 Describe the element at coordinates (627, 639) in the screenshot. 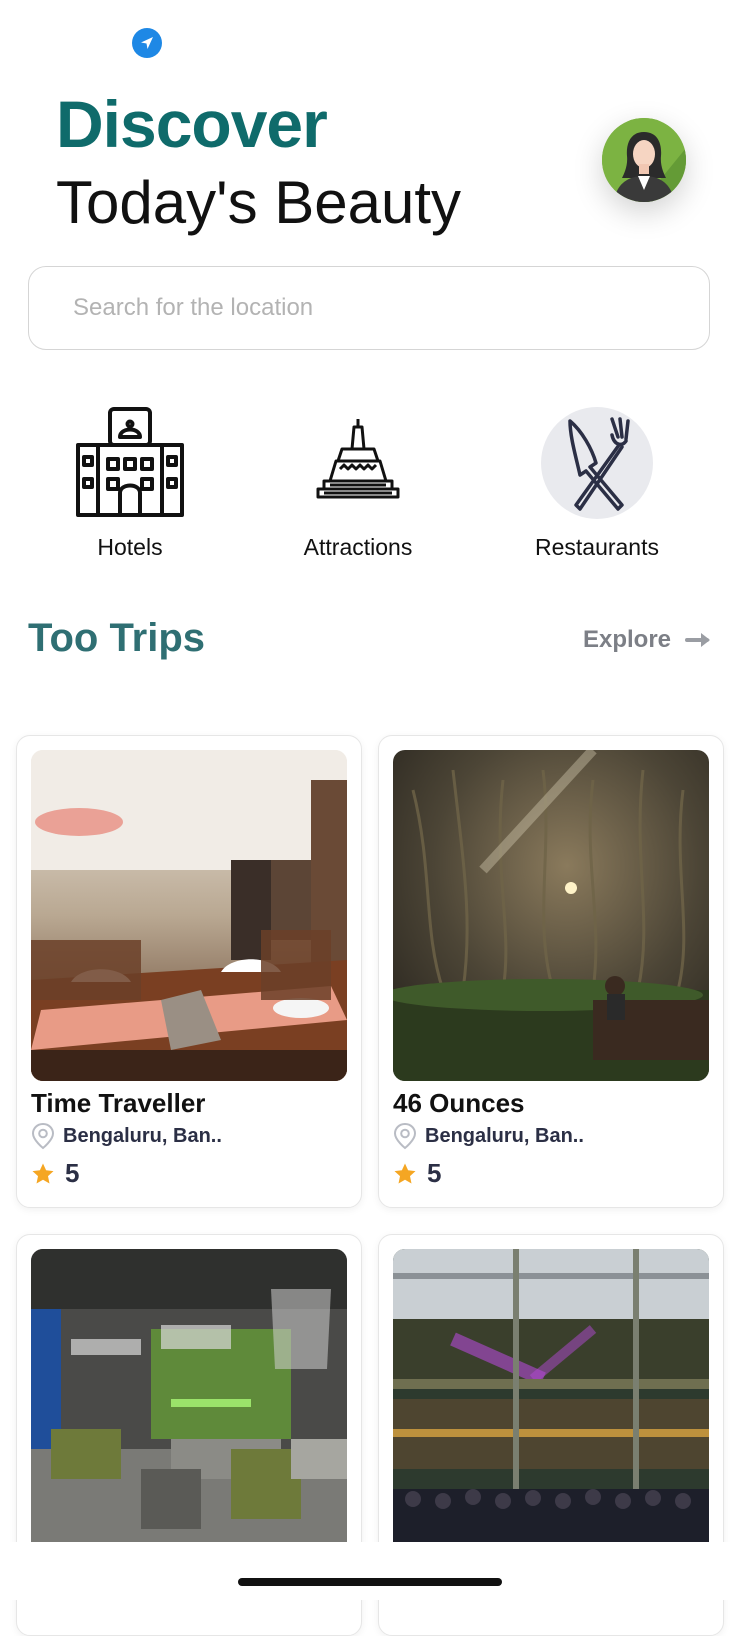

I see `explore-label: Explore` at that location.